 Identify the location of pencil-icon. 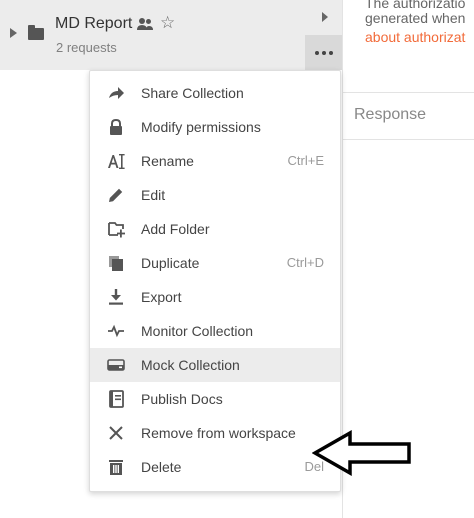
(116, 195).